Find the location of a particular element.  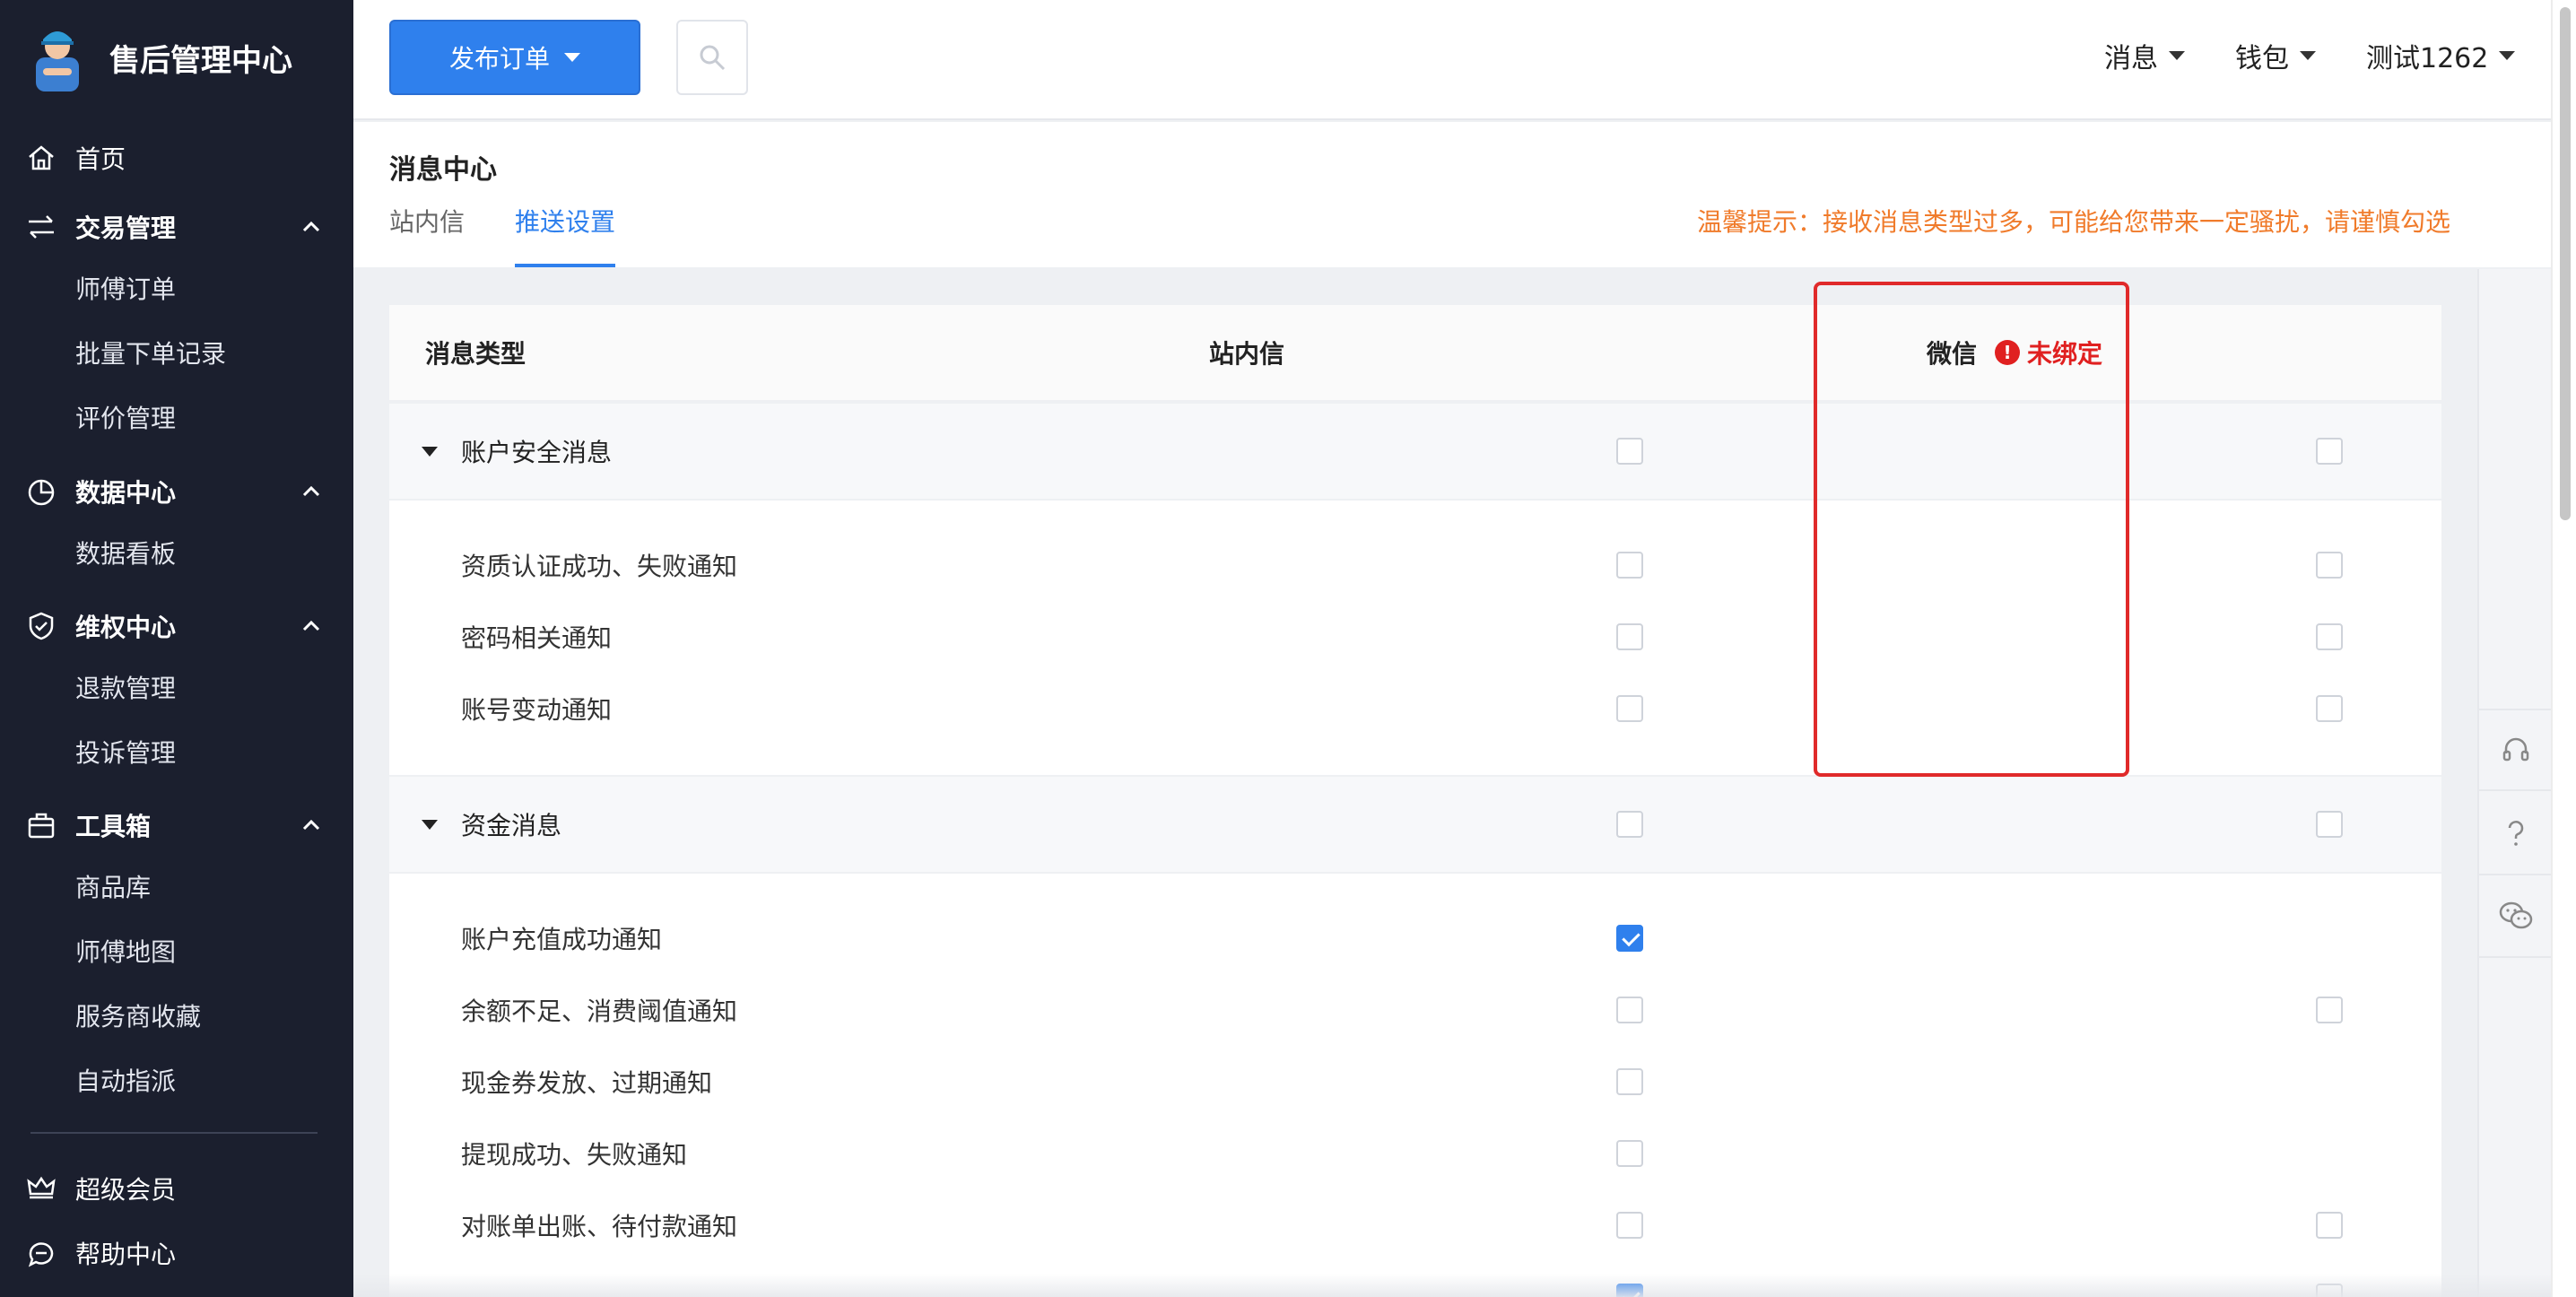

sidebar-item-favorites: 服务商收藏 is located at coordinates (138, 1017).